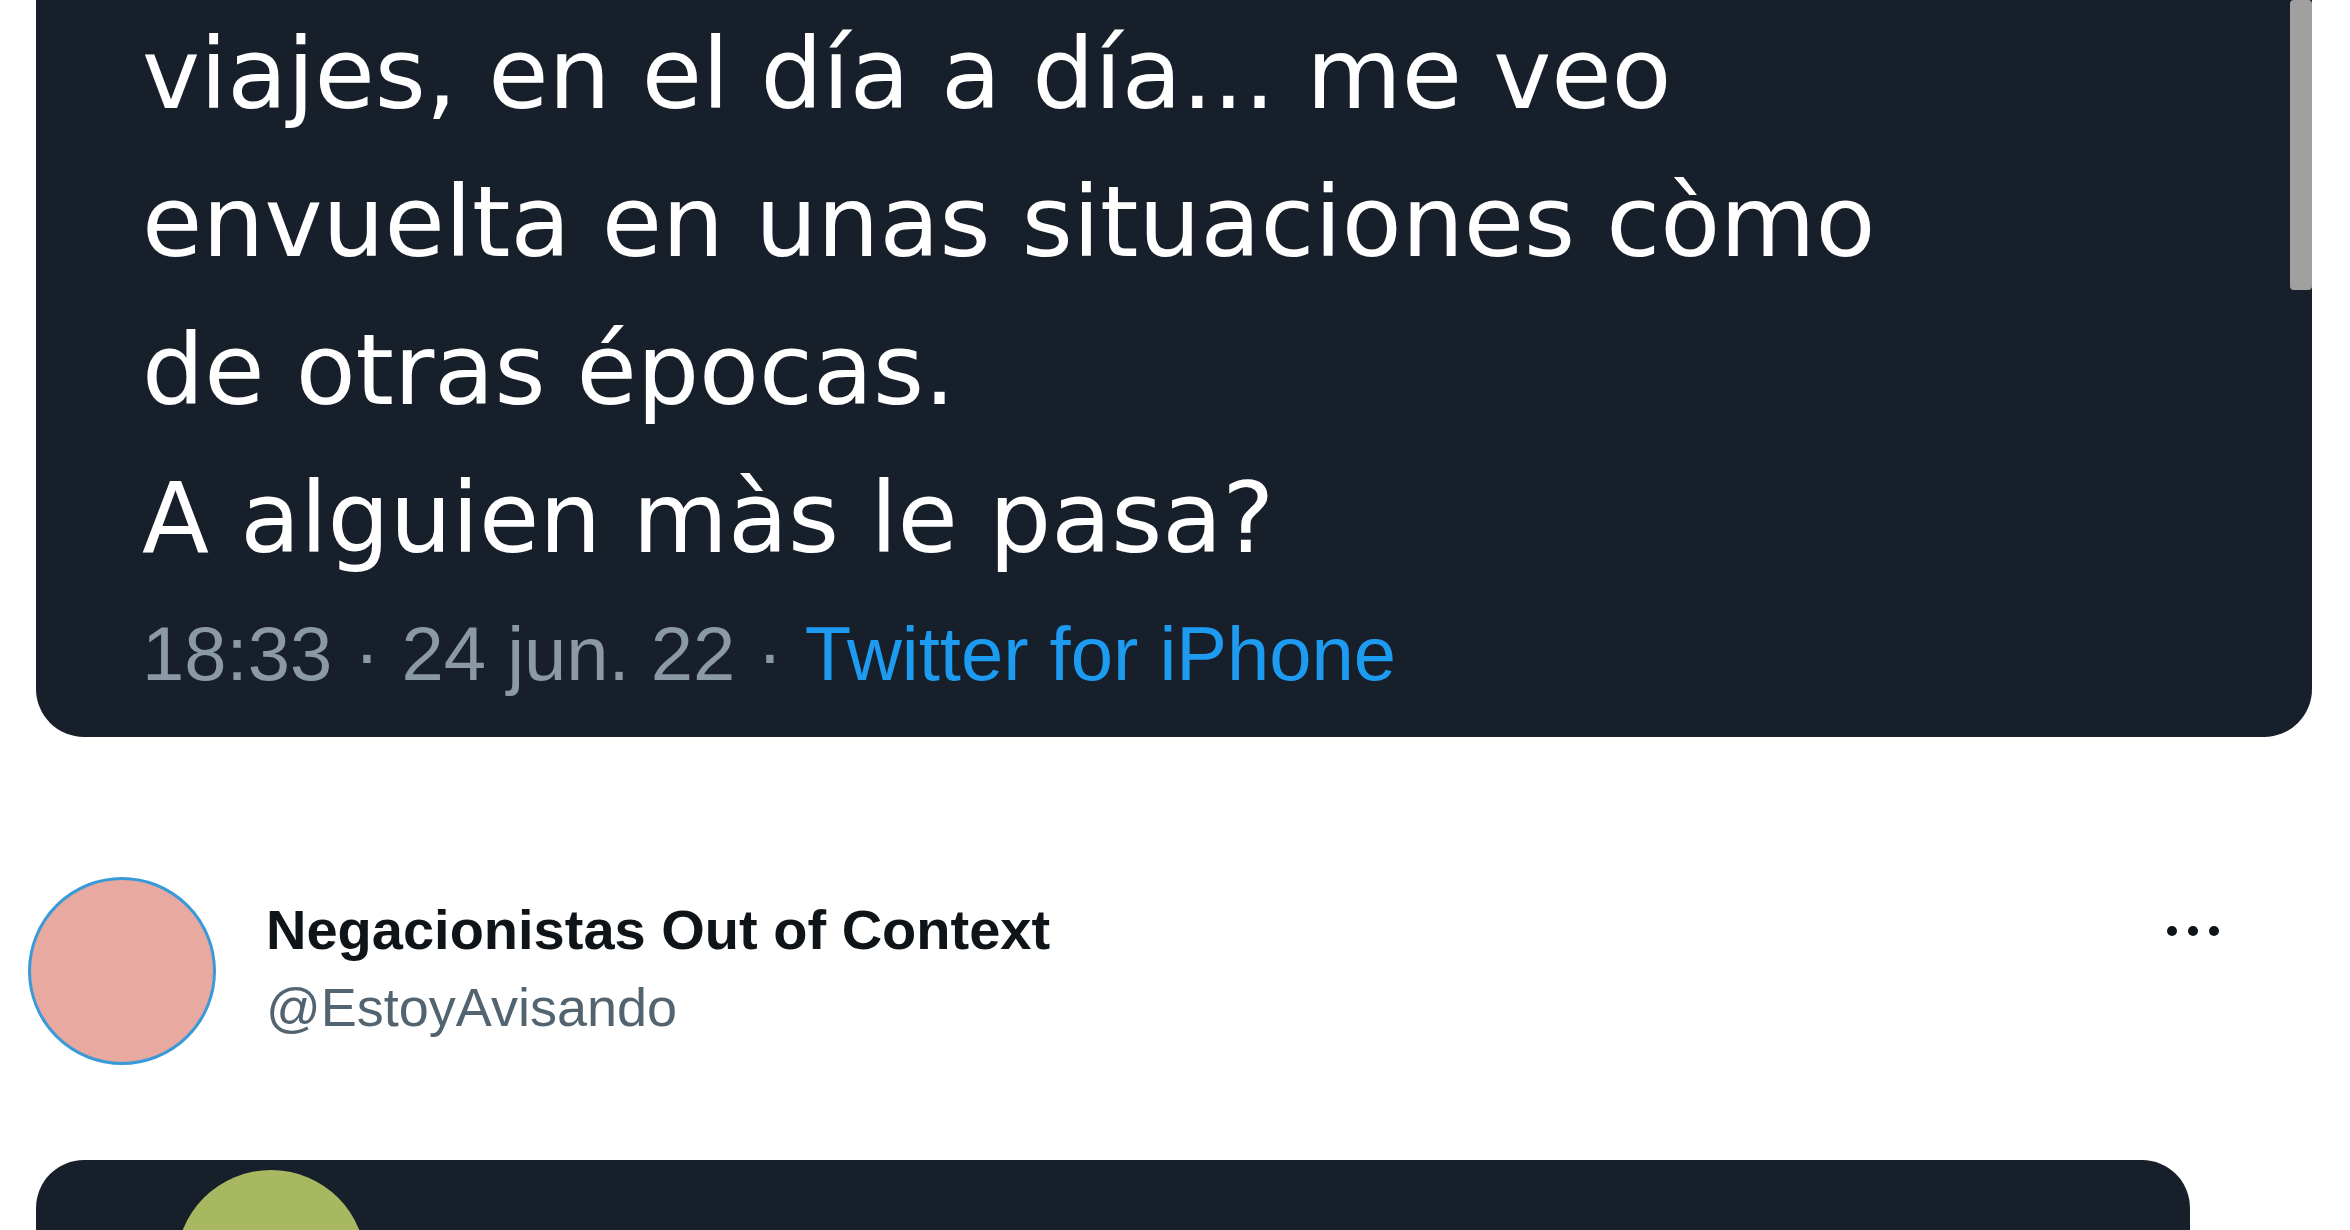 Image resolution: width=2350 pixels, height=1230 pixels. Describe the element at coordinates (2301, 145) in the screenshot. I see `scrollbar-thumb` at that location.